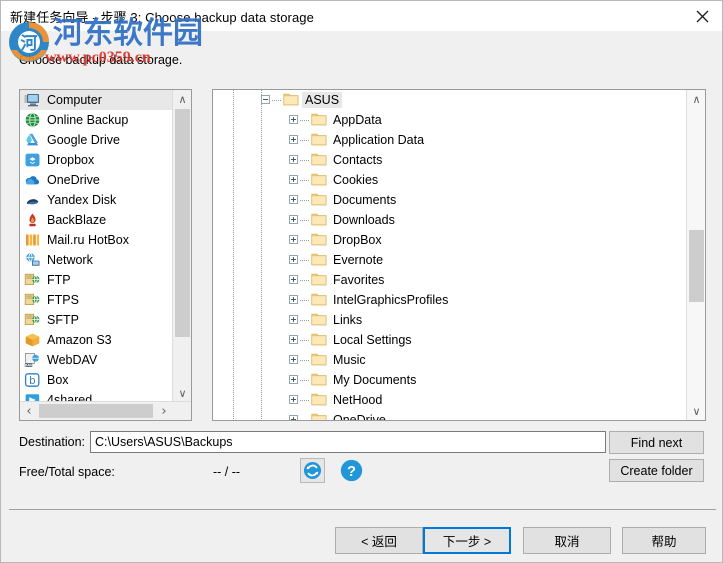 Image resolution: width=723 pixels, height=563 pixels. What do you see at coordinates (96, 140) in the screenshot?
I see `storage-list-item: Google Drive` at bounding box center [96, 140].